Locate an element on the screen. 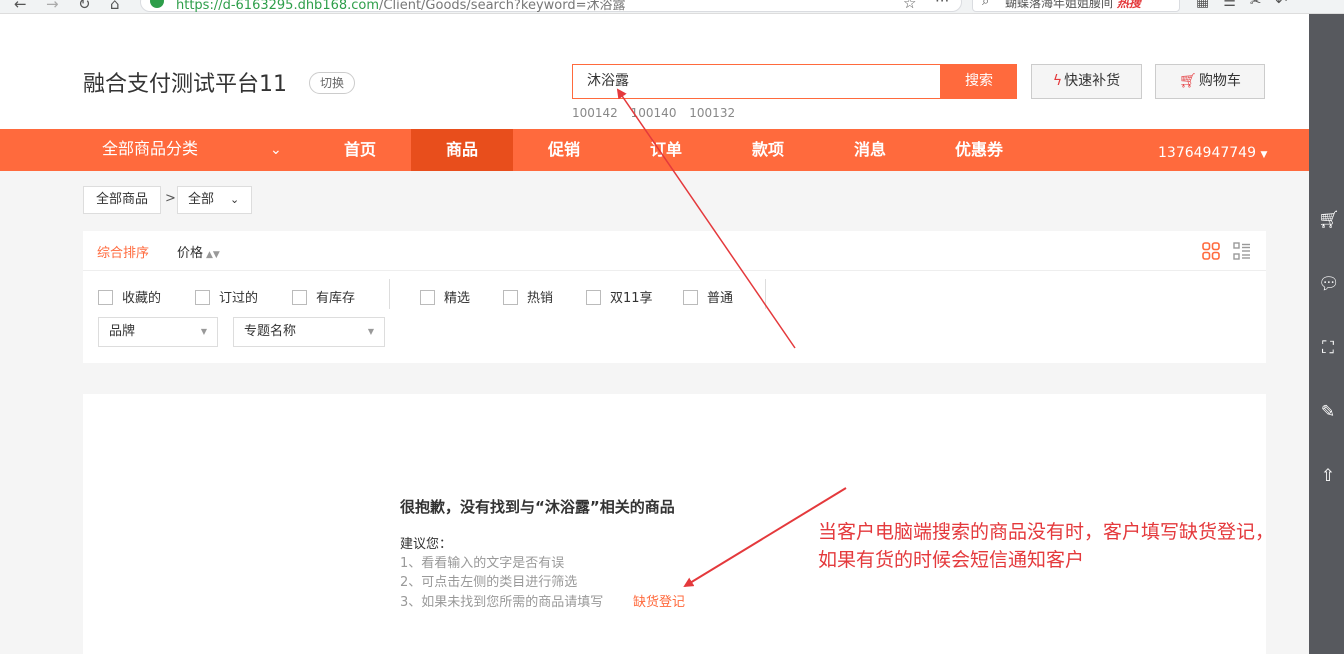  forward-icon: → is located at coordinates (52, 6).